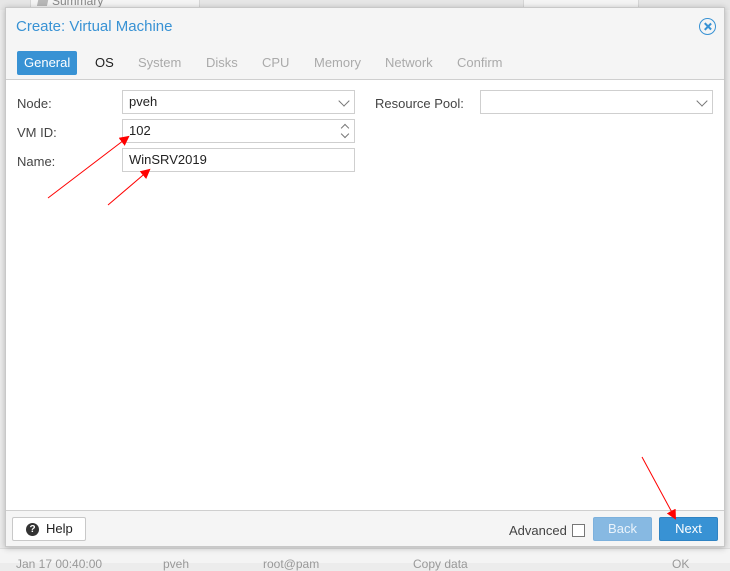 The width and height of the screenshot is (730, 571). What do you see at coordinates (291, 564) in the screenshot?
I see `log-user: root@pam` at bounding box center [291, 564].